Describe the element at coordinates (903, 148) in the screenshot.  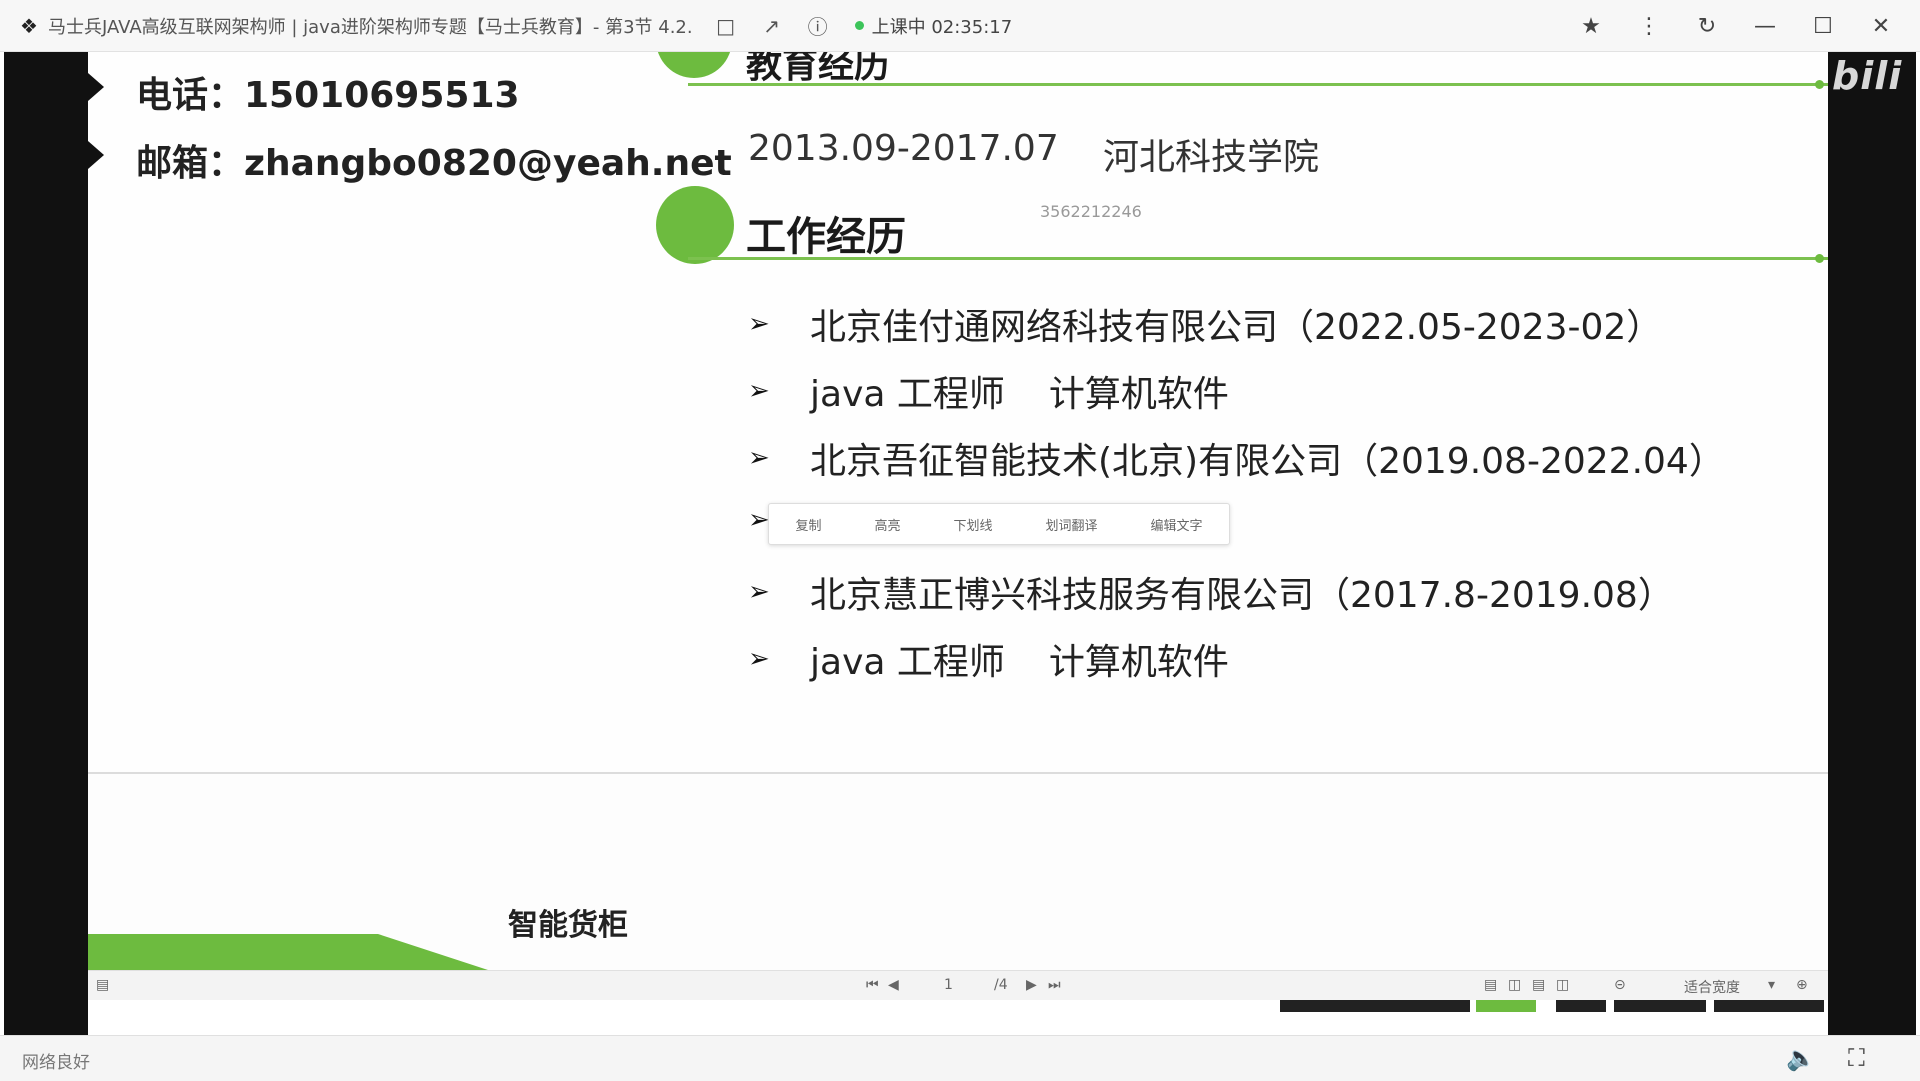
I see `edu-dates: 2013.09-2017.07` at that location.